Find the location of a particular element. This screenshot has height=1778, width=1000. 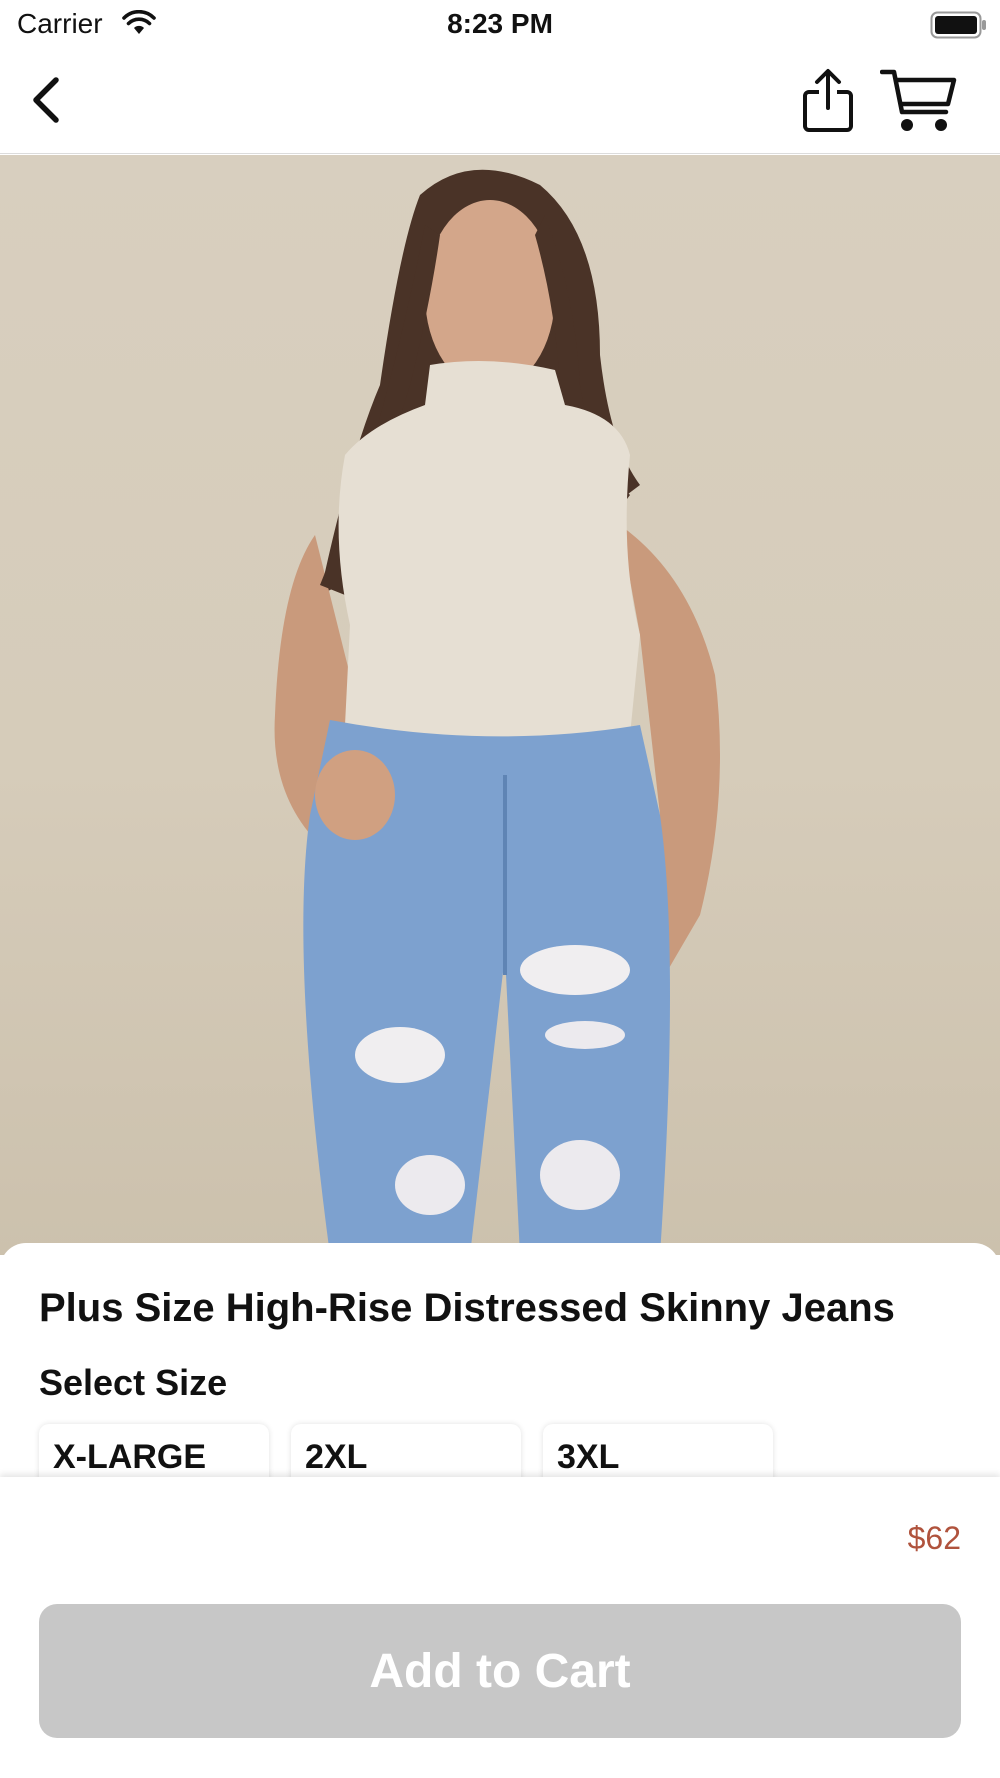

chevron-left-icon is located at coordinates (50, 100).